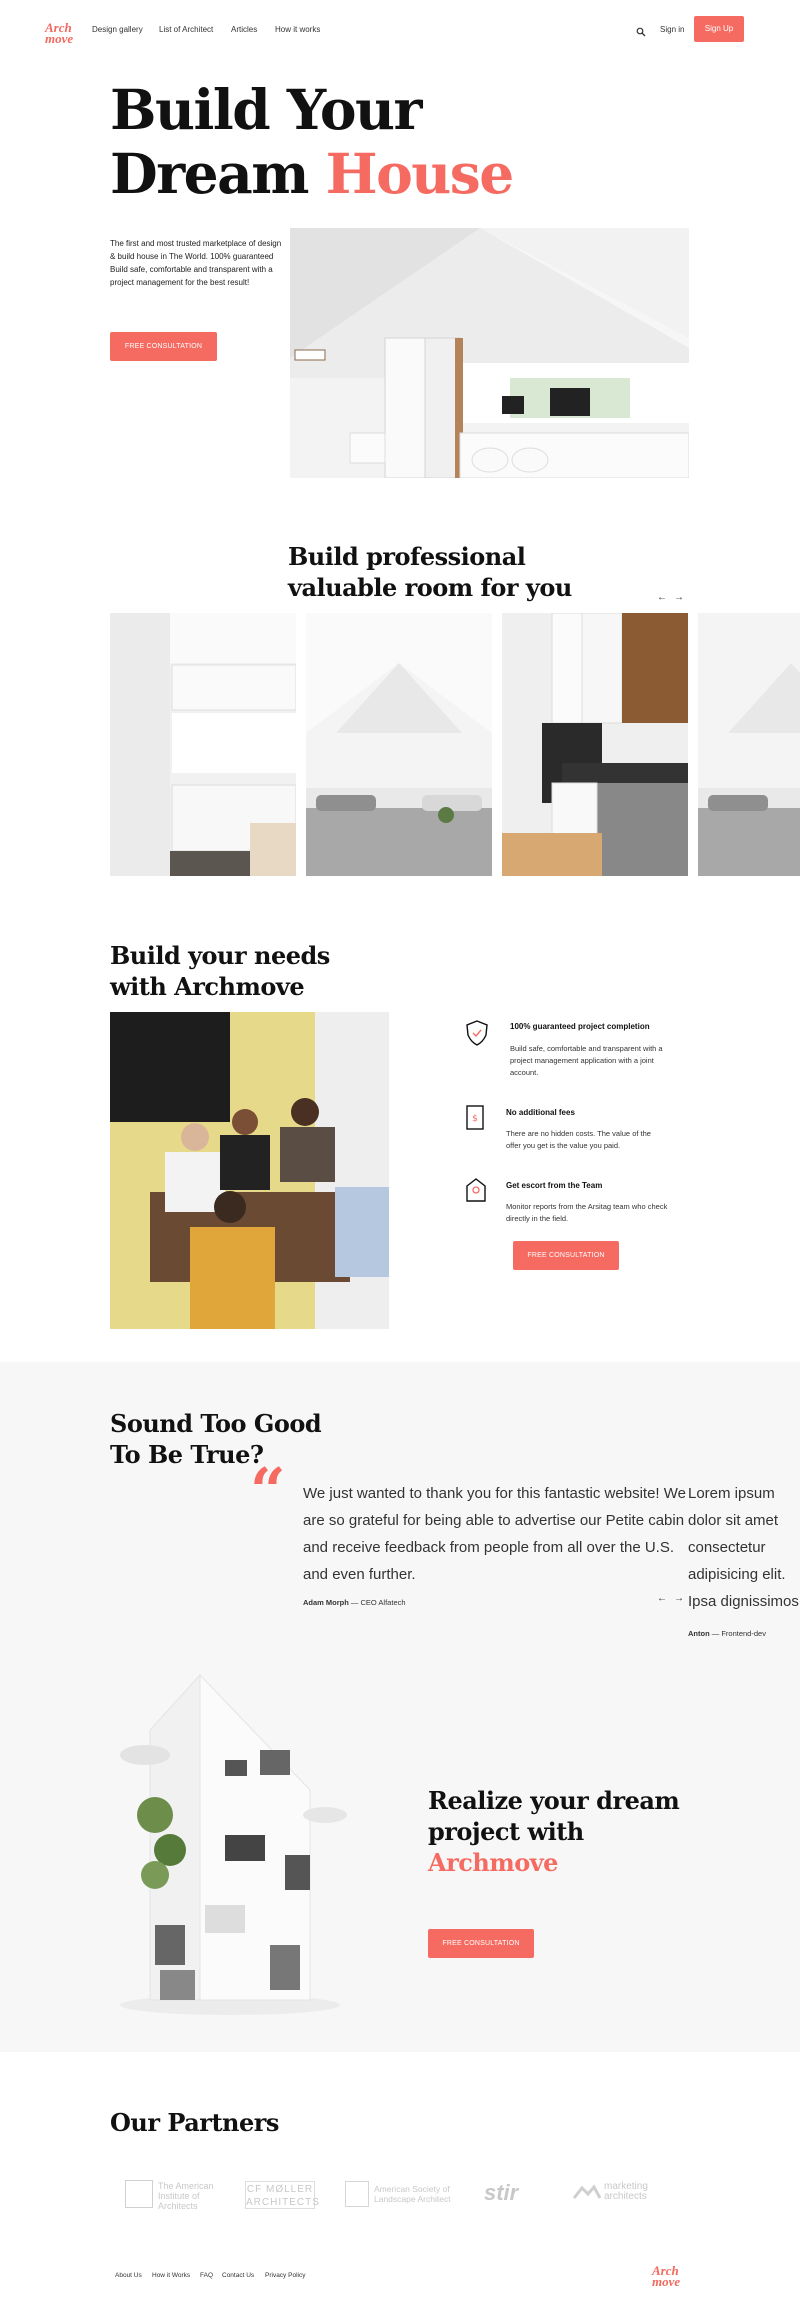 The width and height of the screenshot is (800, 2318). I want to click on partner-marketing-label: marketing architects, so click(626, 2191).